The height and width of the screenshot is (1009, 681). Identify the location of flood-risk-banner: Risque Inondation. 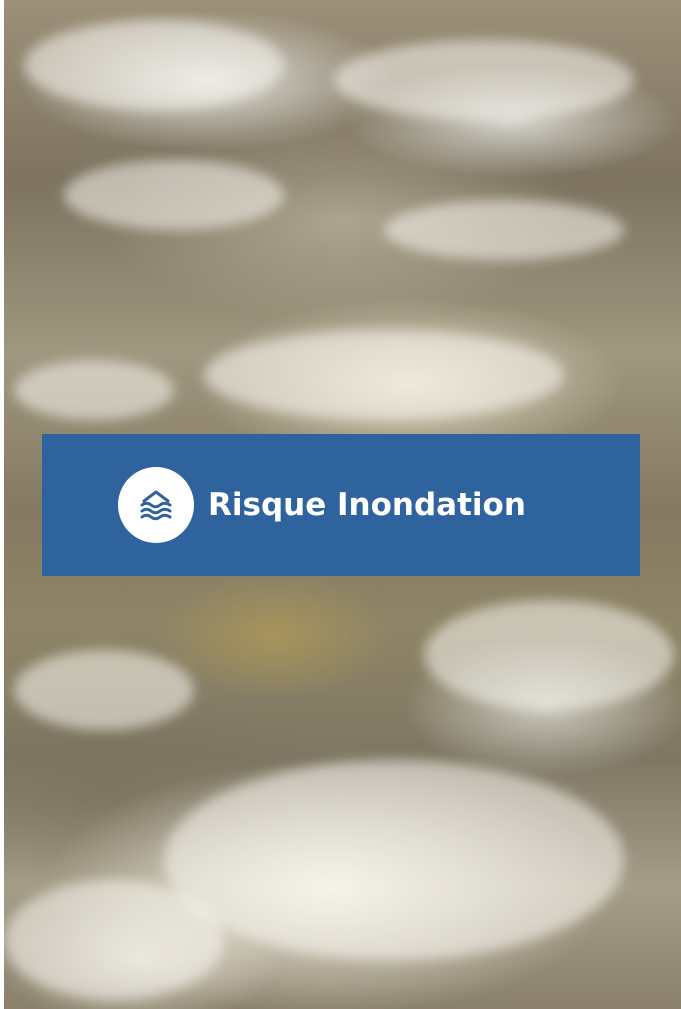
(341, 505).